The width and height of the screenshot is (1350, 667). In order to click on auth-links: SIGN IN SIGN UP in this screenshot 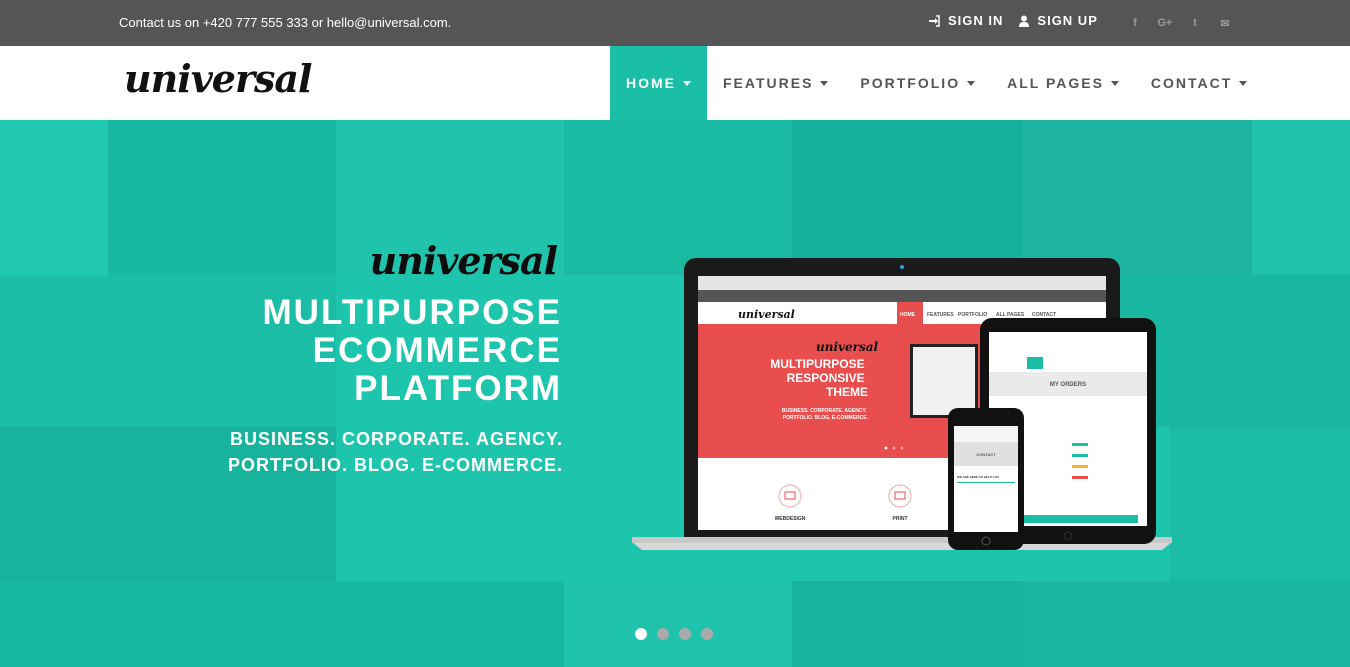, I will do `click(1021, 20)`.